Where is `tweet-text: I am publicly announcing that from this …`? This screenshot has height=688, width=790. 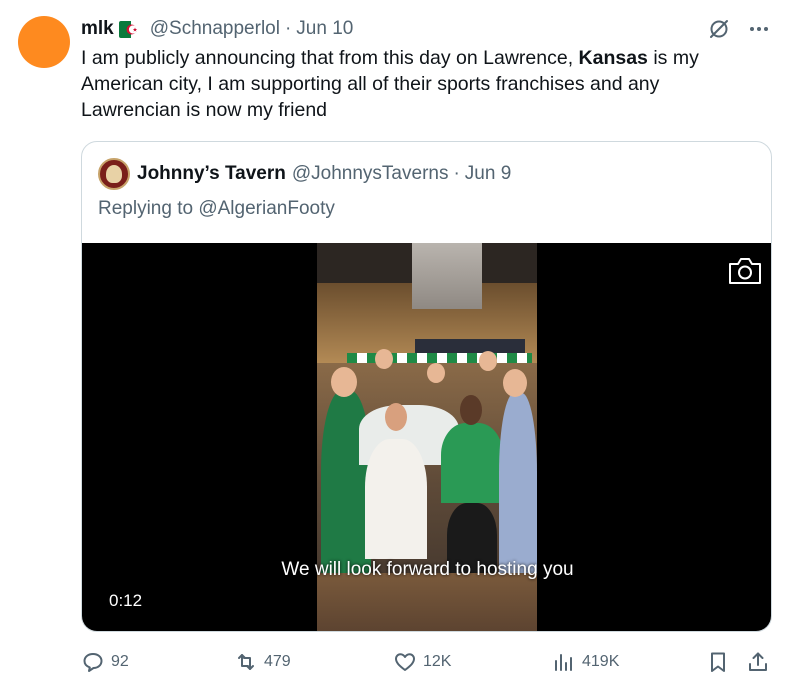 tweet-text: I am publicly announcing that from this … is located at coordinates (421, 84).